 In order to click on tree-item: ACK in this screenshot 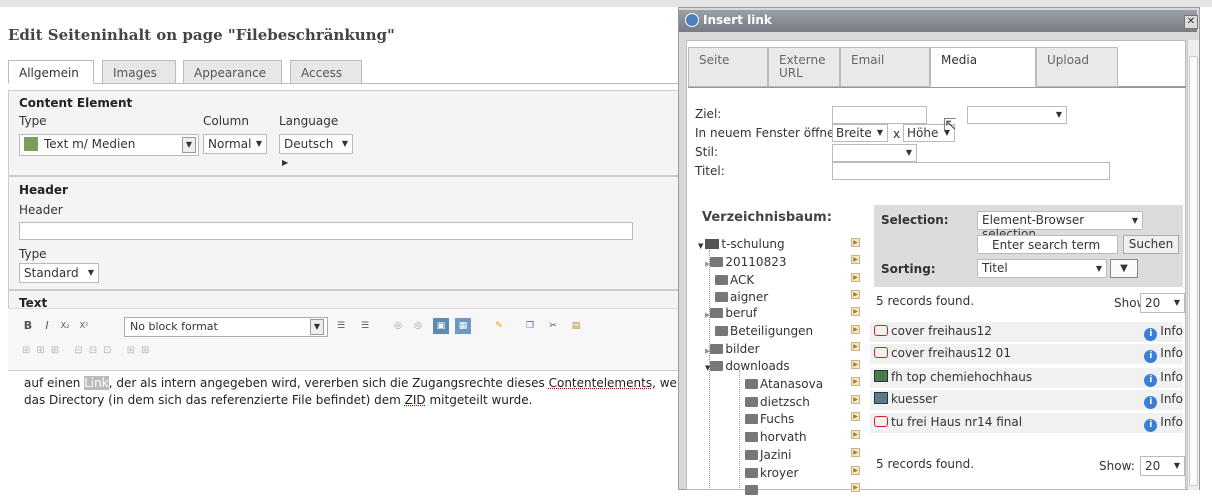, I will do `click(734, 280)`.